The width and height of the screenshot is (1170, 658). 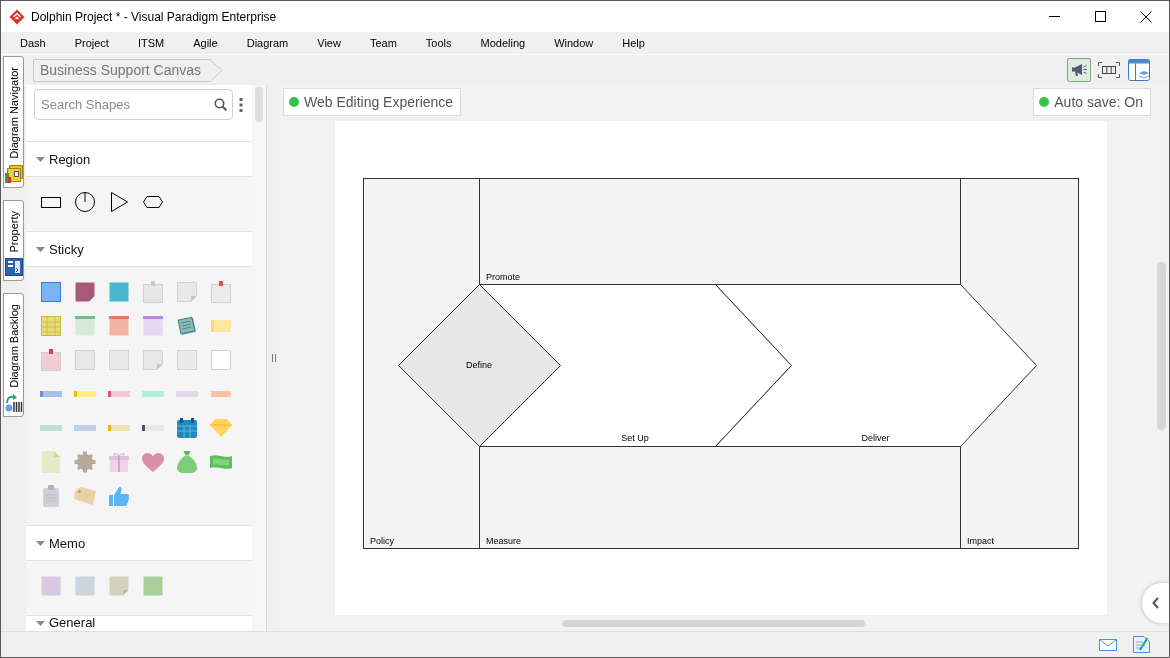 I want to click on arrow-bars-icon, so click(x=13, y=403).